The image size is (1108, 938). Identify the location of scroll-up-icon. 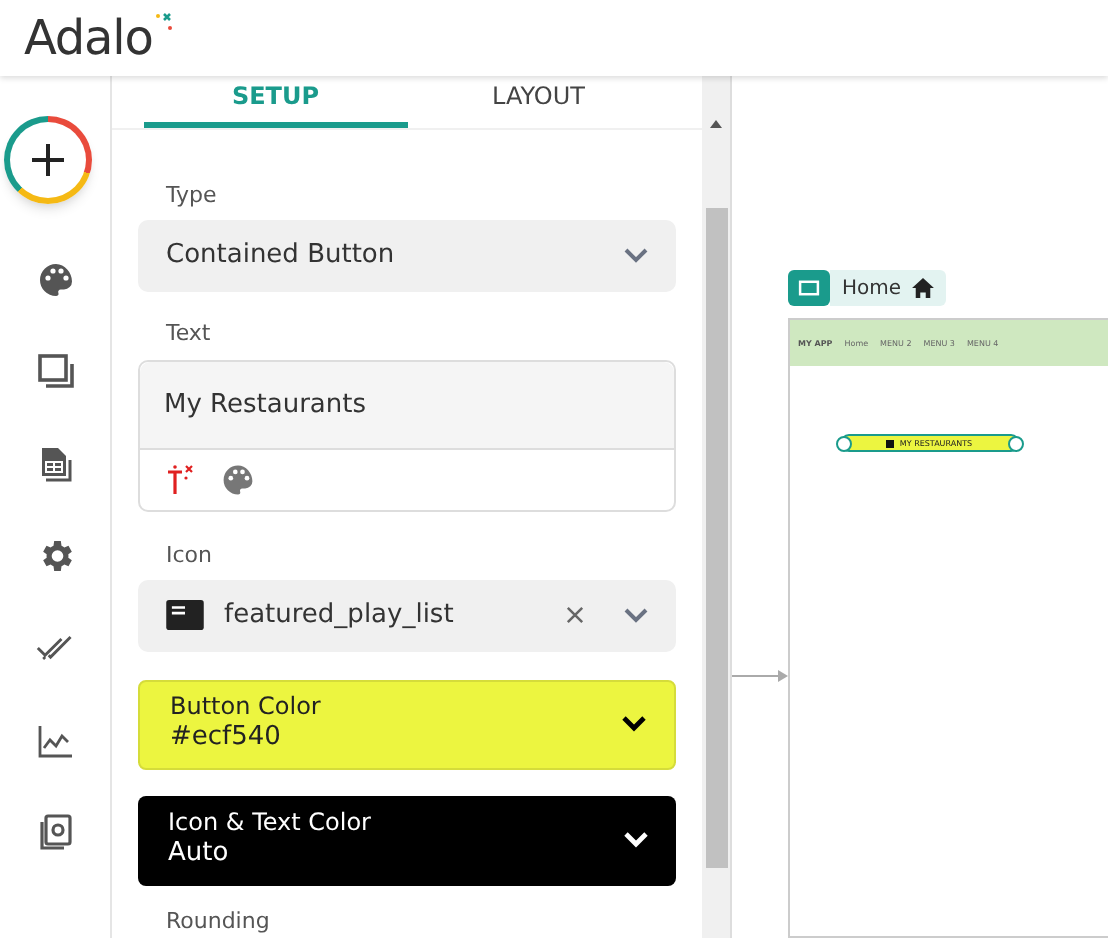
(716, 124).